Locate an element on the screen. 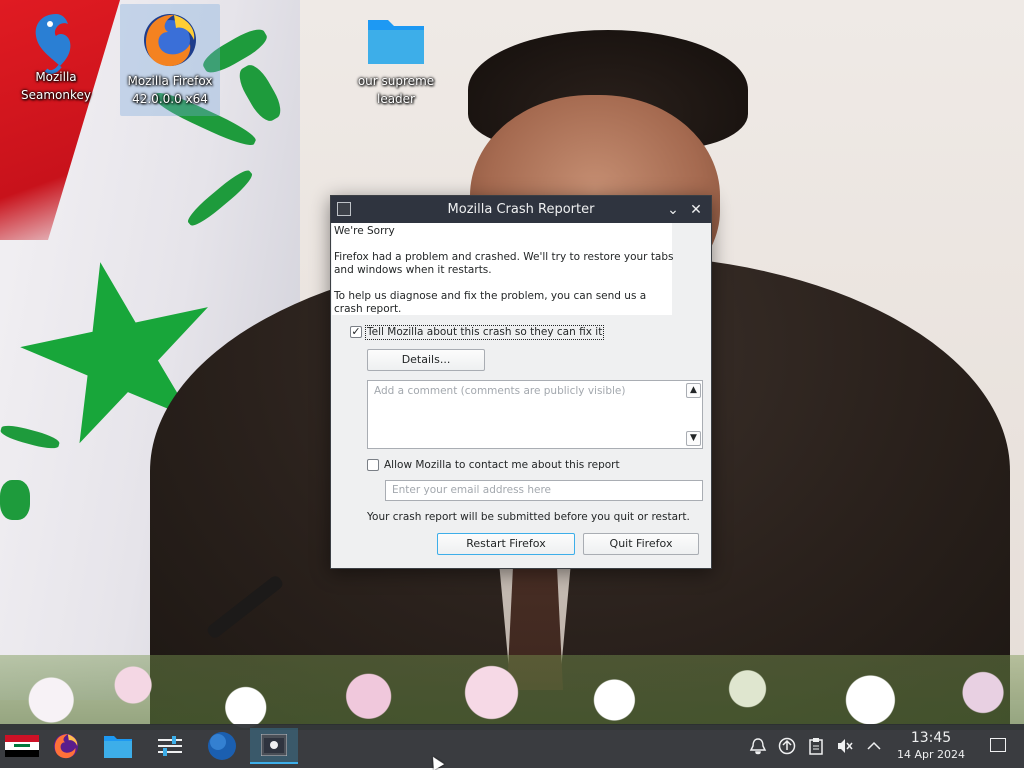 The image size is (1024, 770). desktop-icon-label: Mozilla Firefox is located at coordinates (170, 81).